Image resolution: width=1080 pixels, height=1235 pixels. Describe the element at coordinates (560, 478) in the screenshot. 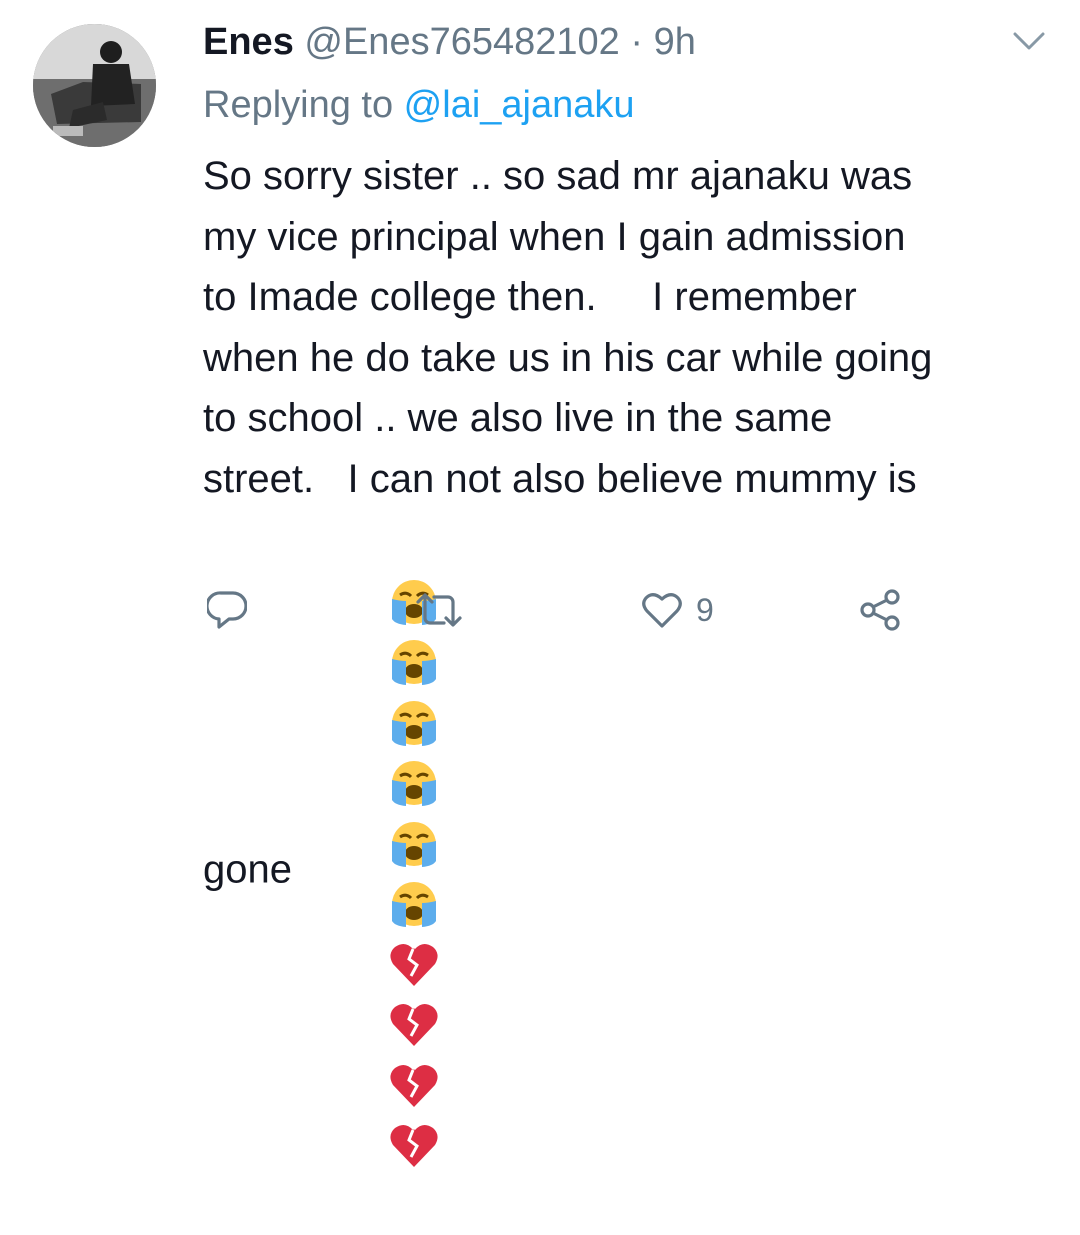

I see `tweet-text-line: street. I can not also believe mummy is` at that location.